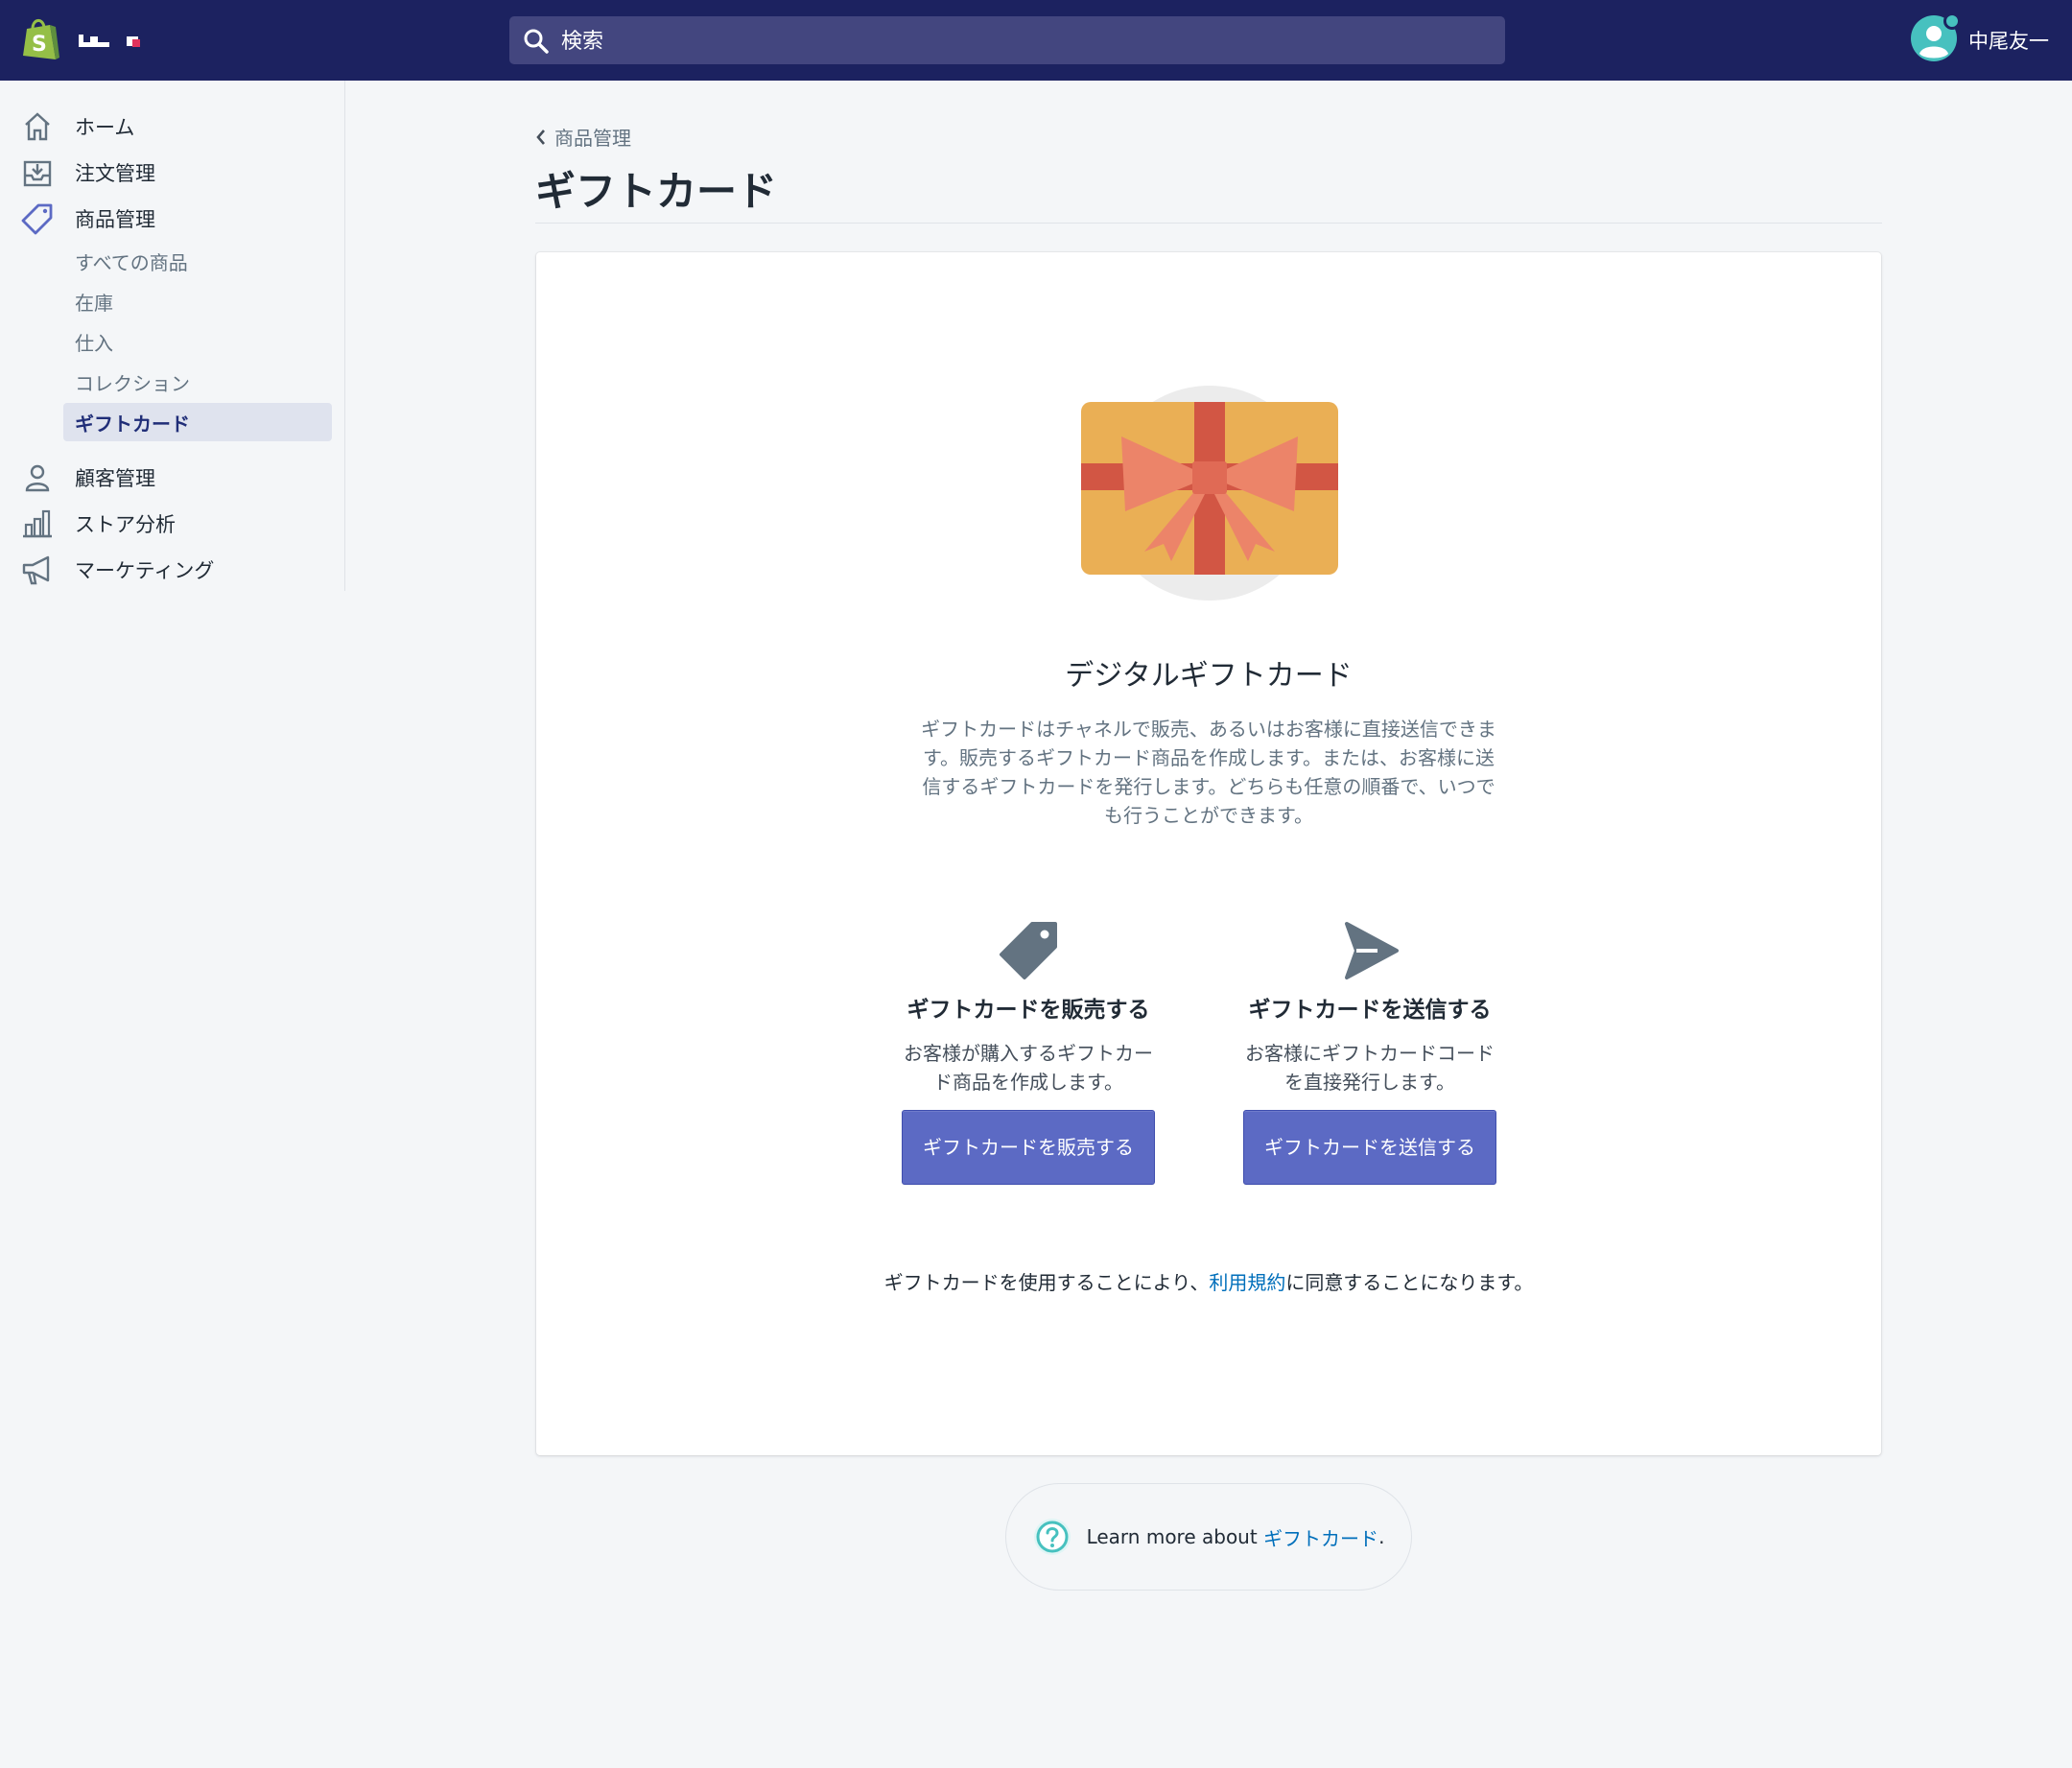 This screenshot has height=1768, width=2072. I want to click on sidebar-subitem-collections: コレクション, so click(197, 382).